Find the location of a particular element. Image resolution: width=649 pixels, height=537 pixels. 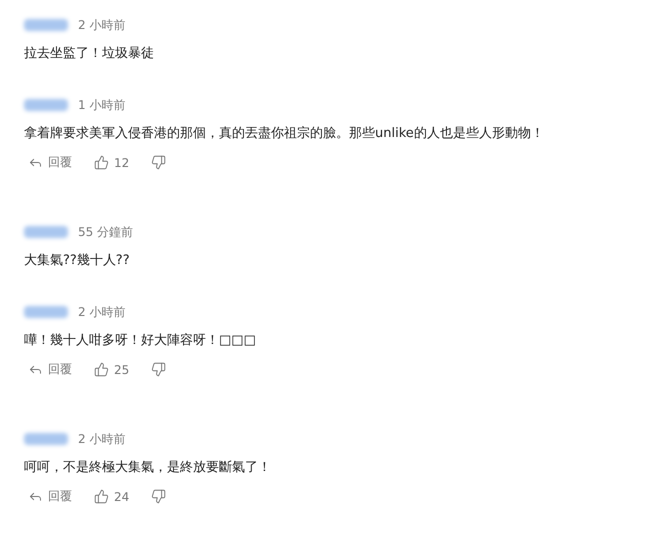

like-button: 12 is located at coordinates (112, 162).